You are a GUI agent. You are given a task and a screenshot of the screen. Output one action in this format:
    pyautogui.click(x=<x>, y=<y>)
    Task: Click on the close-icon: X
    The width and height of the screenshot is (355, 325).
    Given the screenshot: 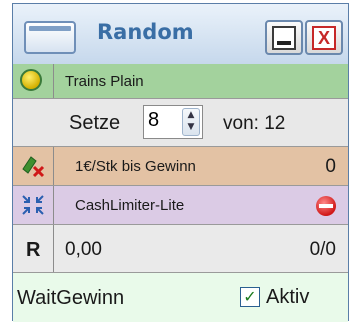 What is the action you would take?
    pyautogui.click(x=324, y=37)
    